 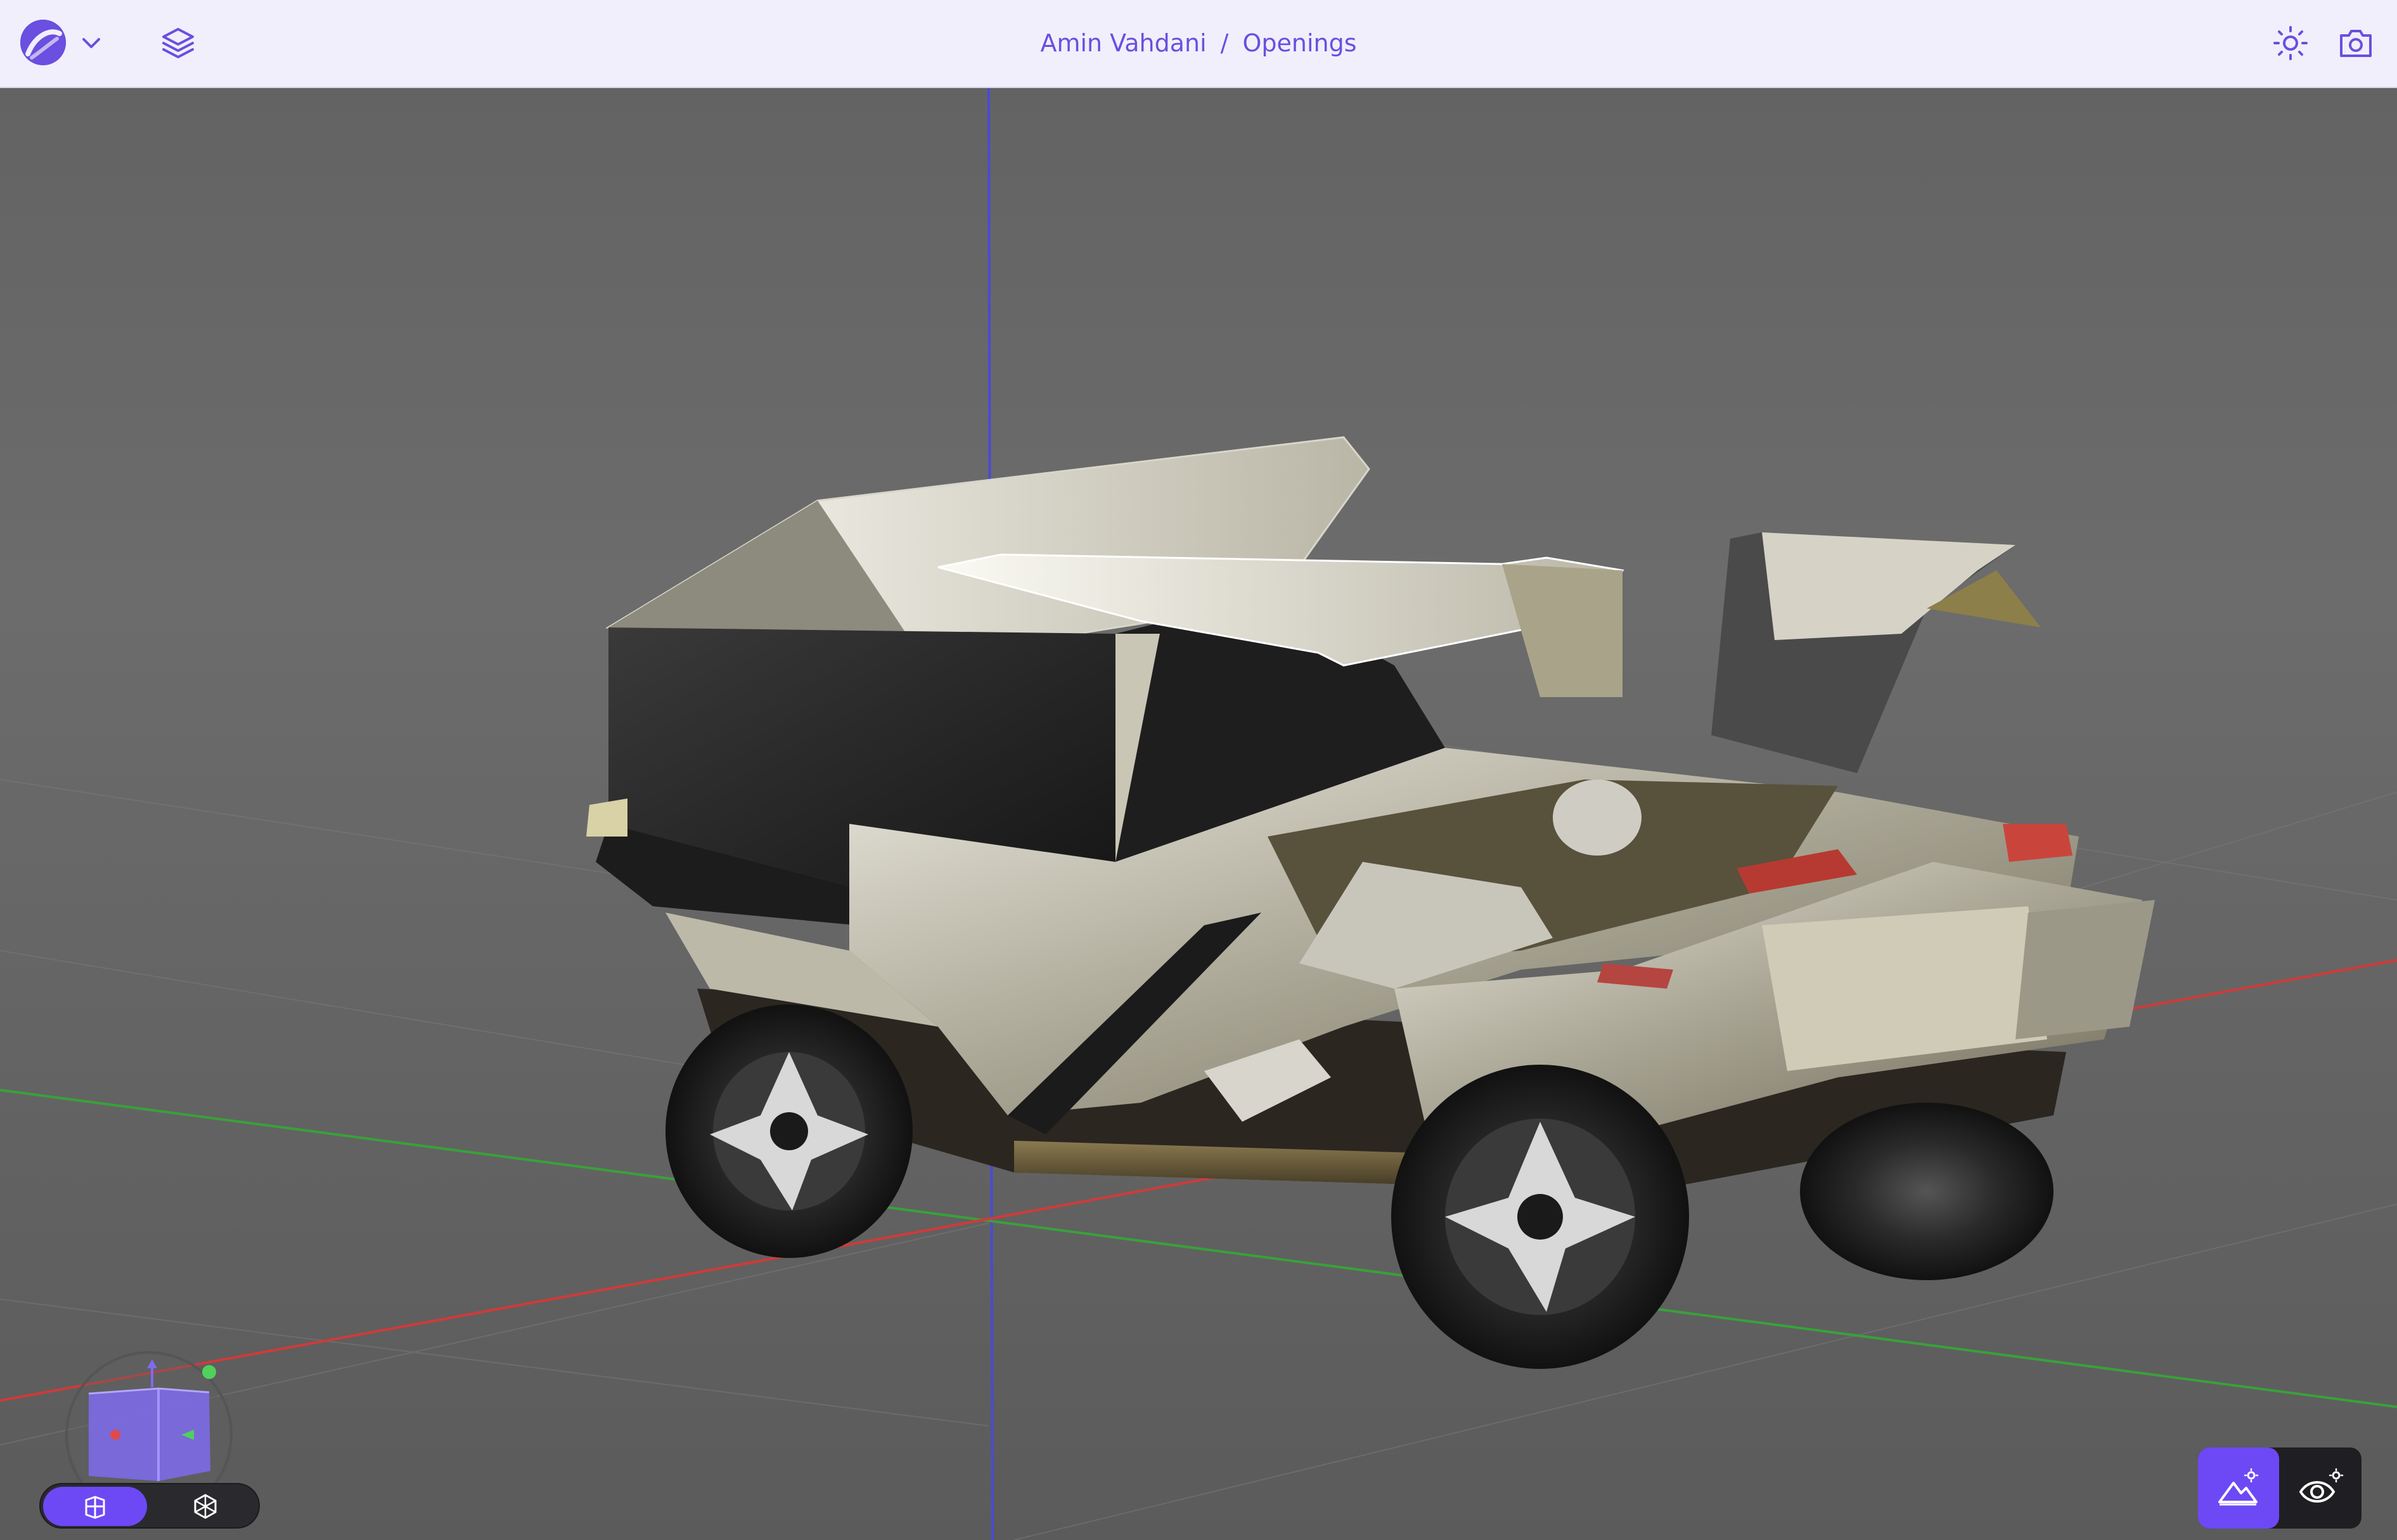 I want to click on layers-icon, so click(x=178, y=44).